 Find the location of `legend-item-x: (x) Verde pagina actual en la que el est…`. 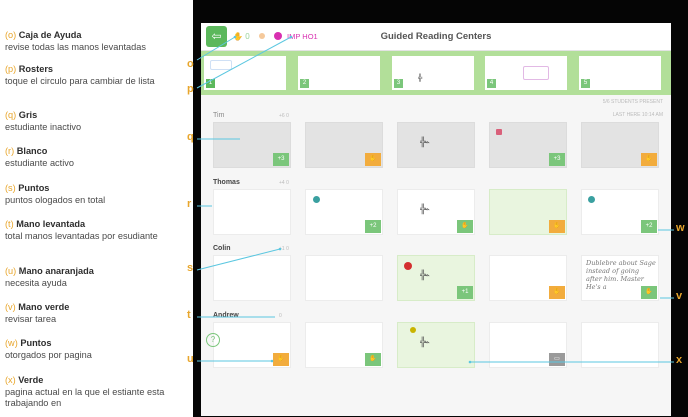

legend-item-x: (x) Verde pagina actual en la que el est… is located at coordinates (85, 391).